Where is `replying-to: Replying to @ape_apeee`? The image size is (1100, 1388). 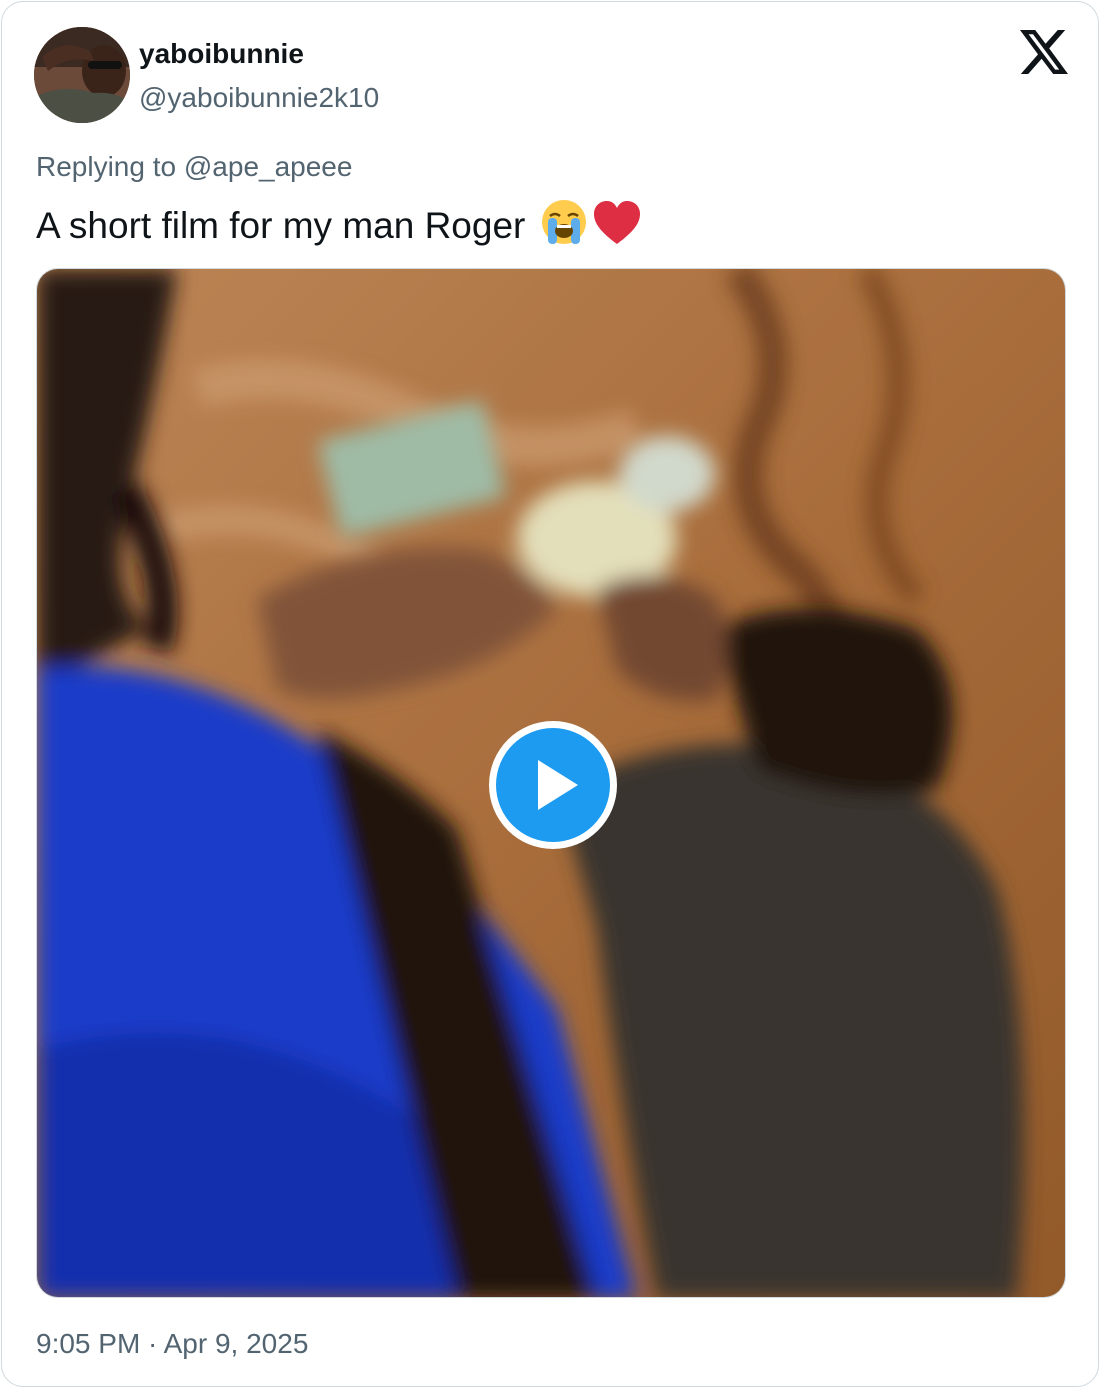
replying-to: Replying to @ape_apeee is located at coordinates (194, 167).